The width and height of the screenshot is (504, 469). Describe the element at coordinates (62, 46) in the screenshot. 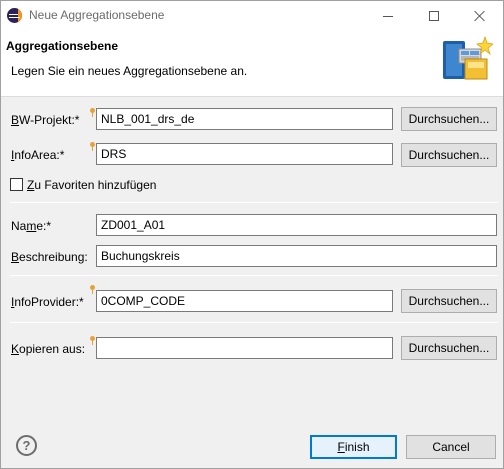

I see `page-title: Aggregationsebene` at that location.